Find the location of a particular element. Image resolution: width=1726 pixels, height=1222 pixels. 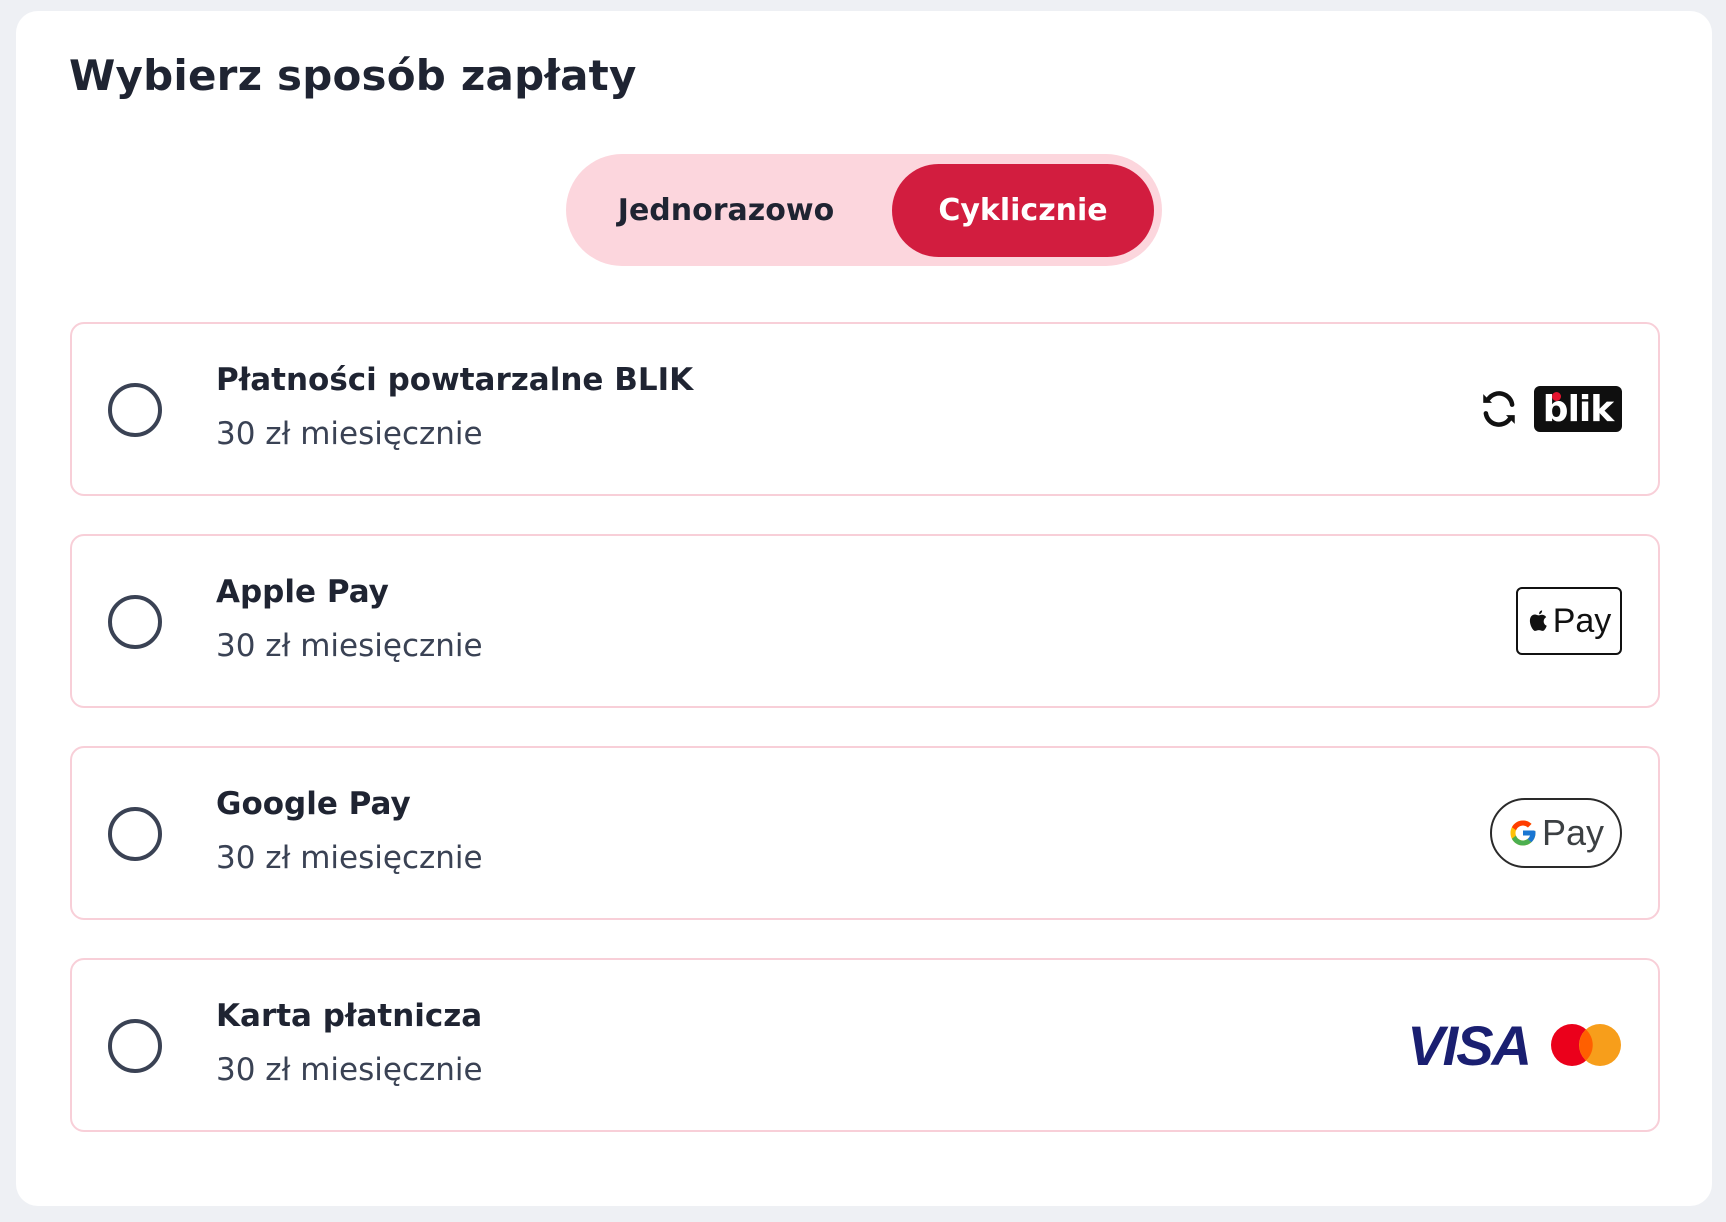

google-g-icon is located at coordinates (1523, 833).